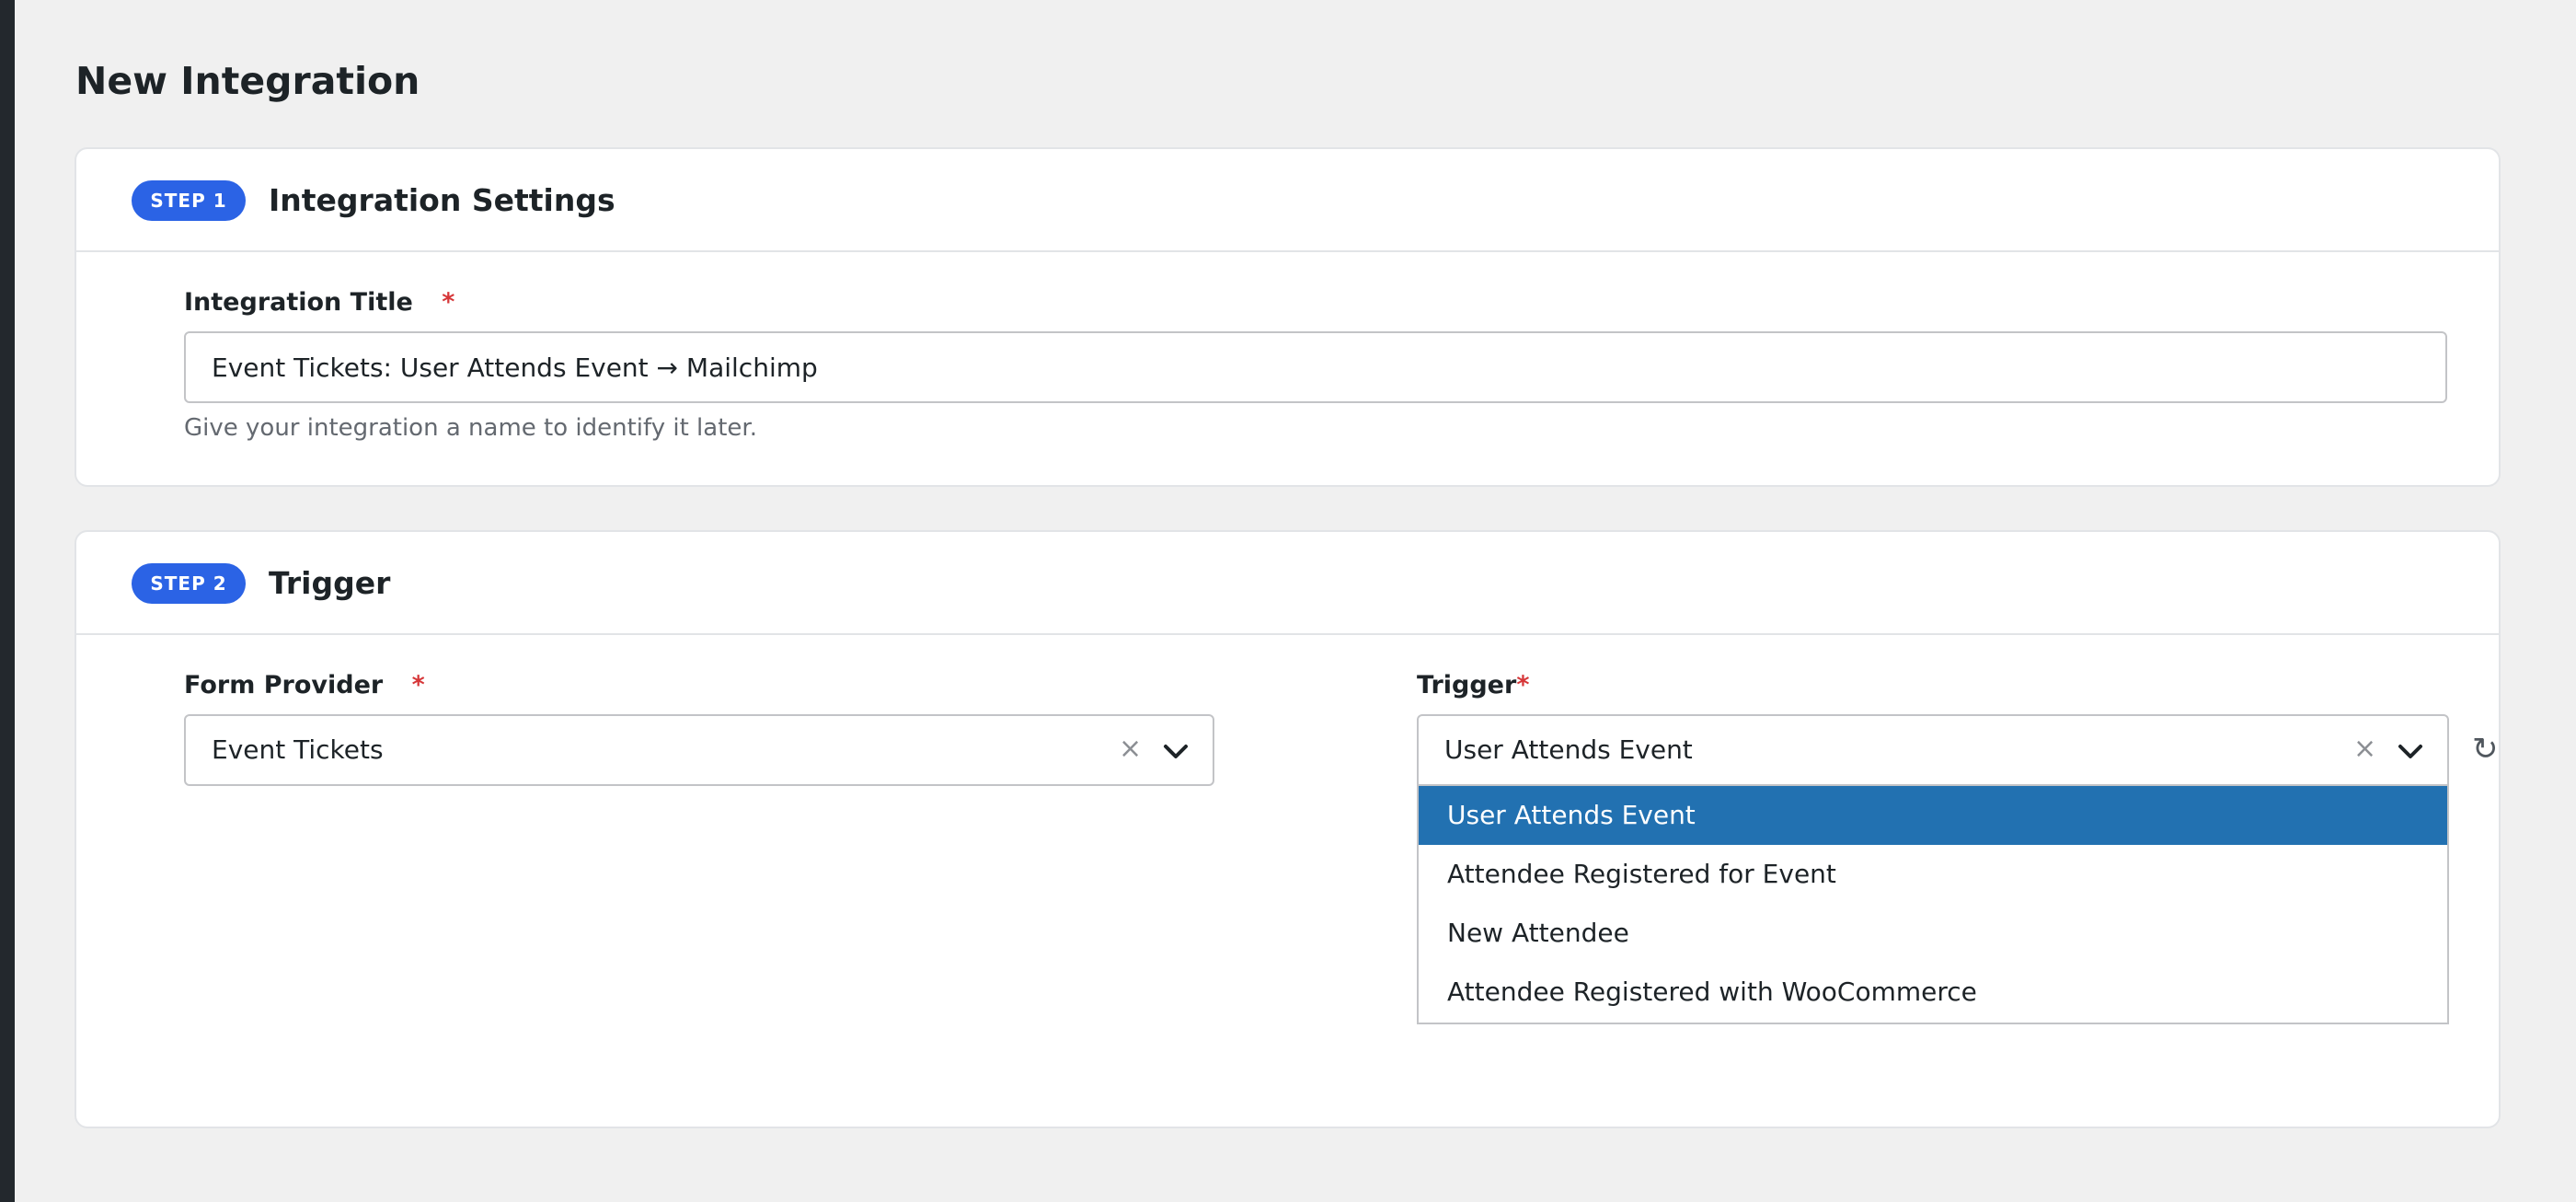 This screenshot has width=2576, height=1202. What do you see at coordinates (247, 81) in the screenshot?
I see `page-title: New Integration` at bounding box center [247, 81].